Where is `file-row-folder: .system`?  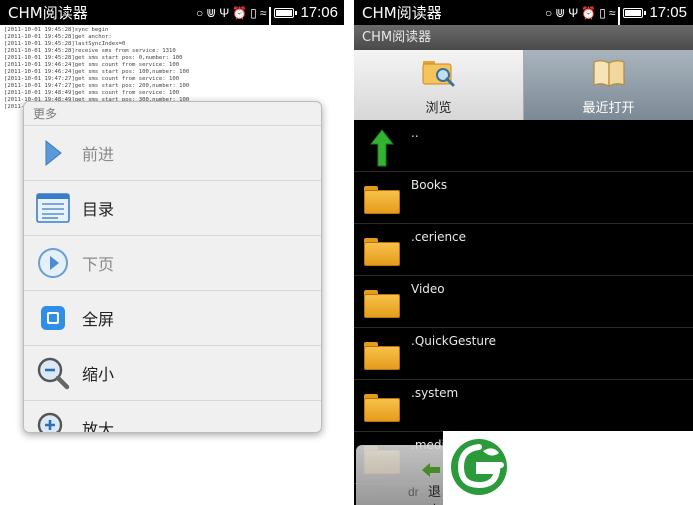 file-row-folder: .system is located at coordinates (523, 406).